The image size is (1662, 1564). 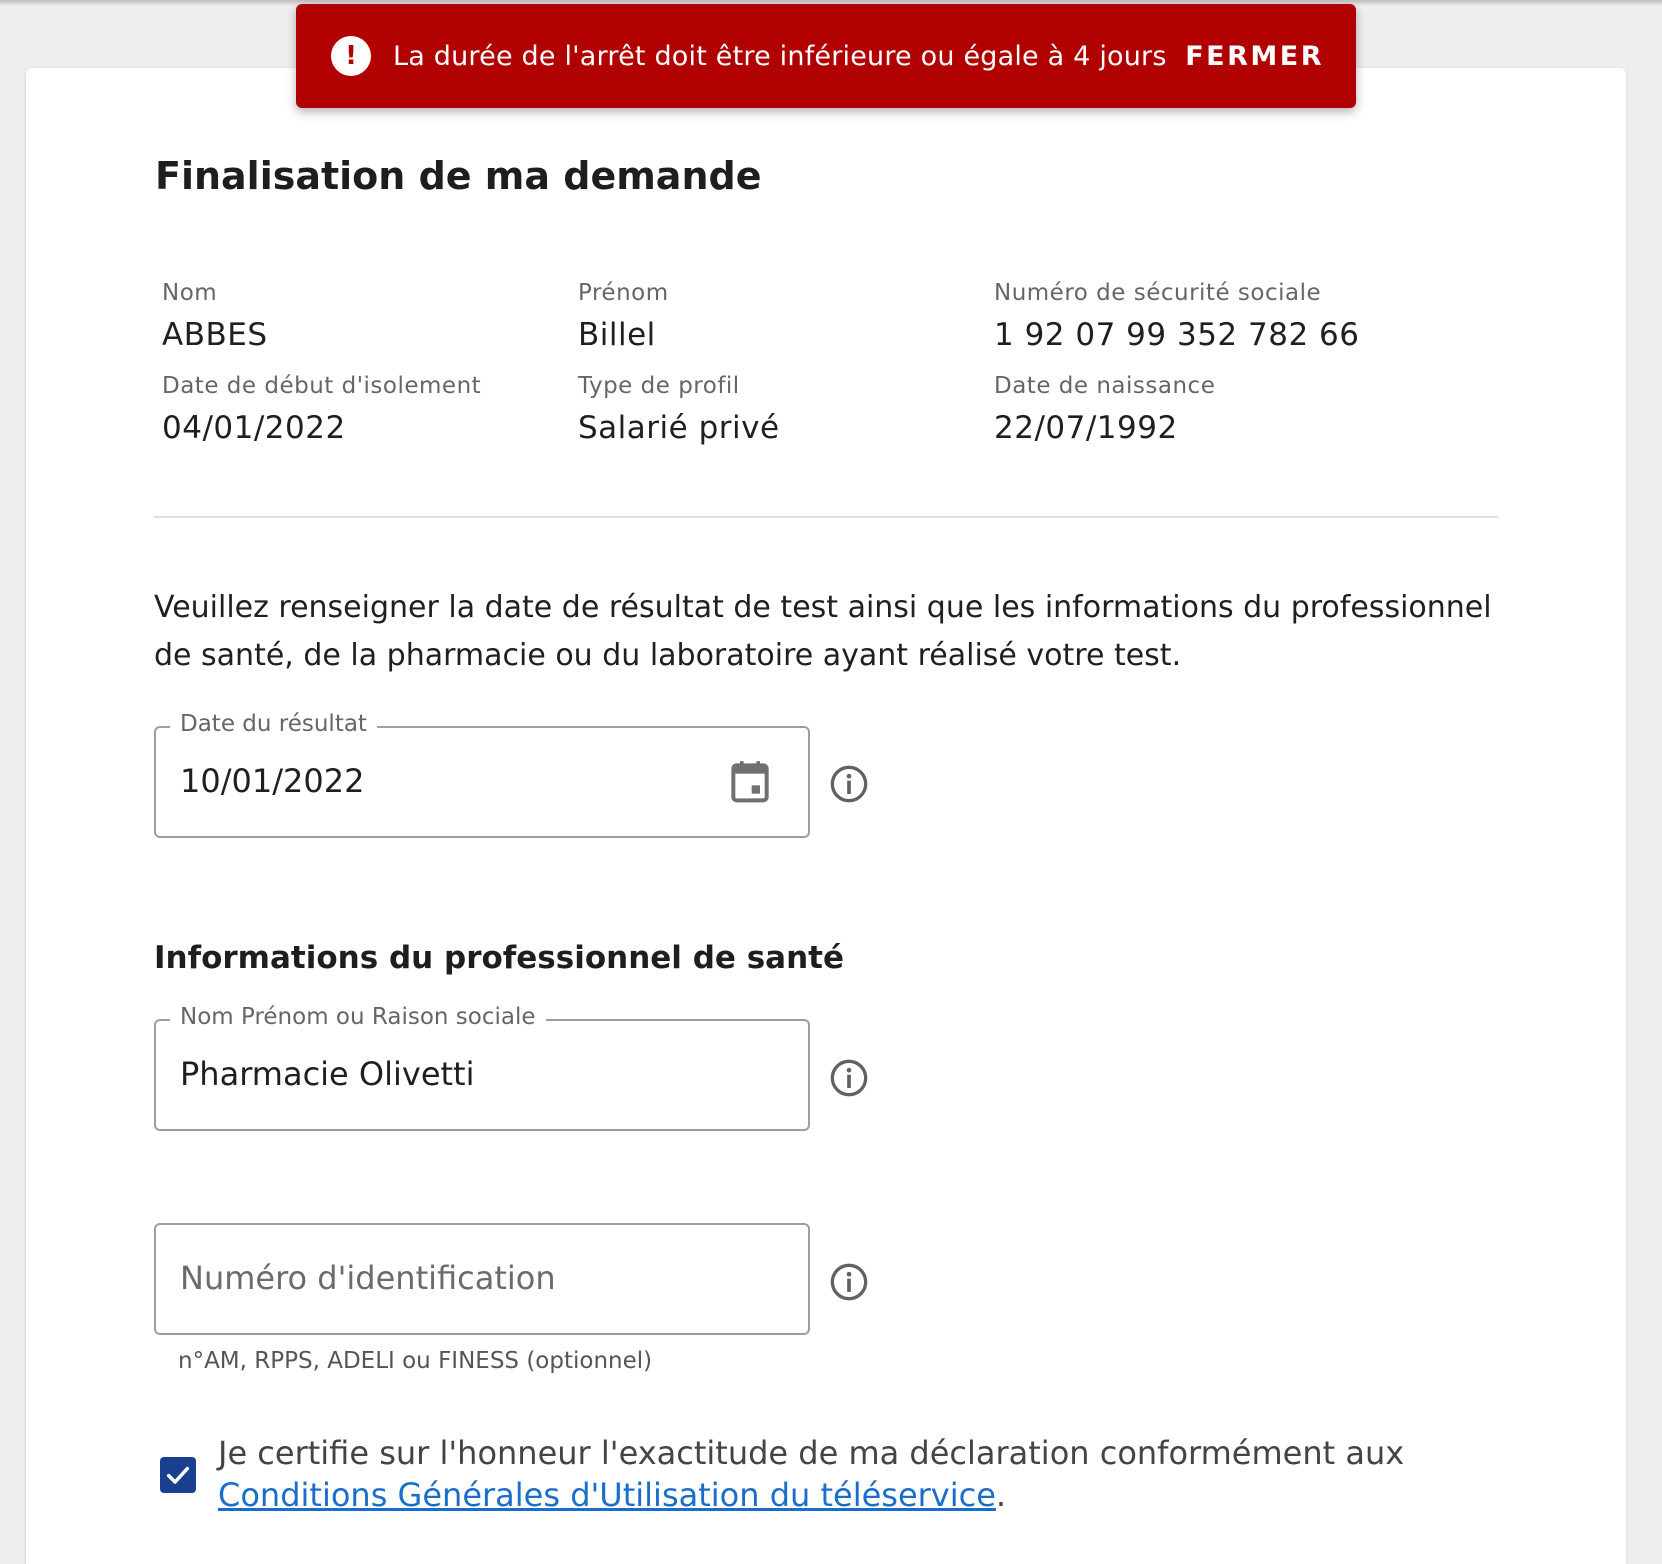 What do you see at coordinates (272, 781) in the screenshot?
I see `date-result-input: 10/01/2022` at bounding box center [272, 781].